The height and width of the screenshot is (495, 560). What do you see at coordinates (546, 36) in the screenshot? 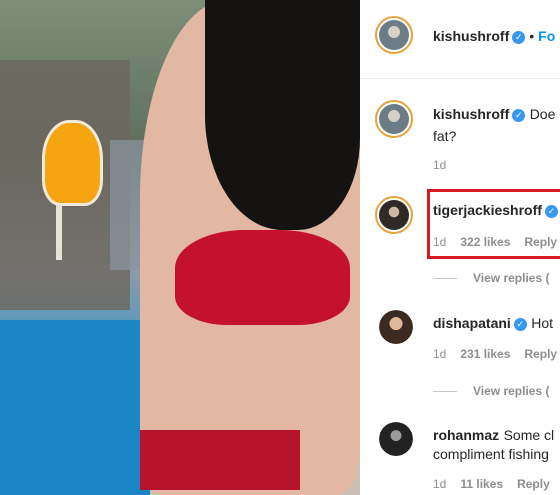
I see `follow-button: Fo` at bounding box center [546, 36].